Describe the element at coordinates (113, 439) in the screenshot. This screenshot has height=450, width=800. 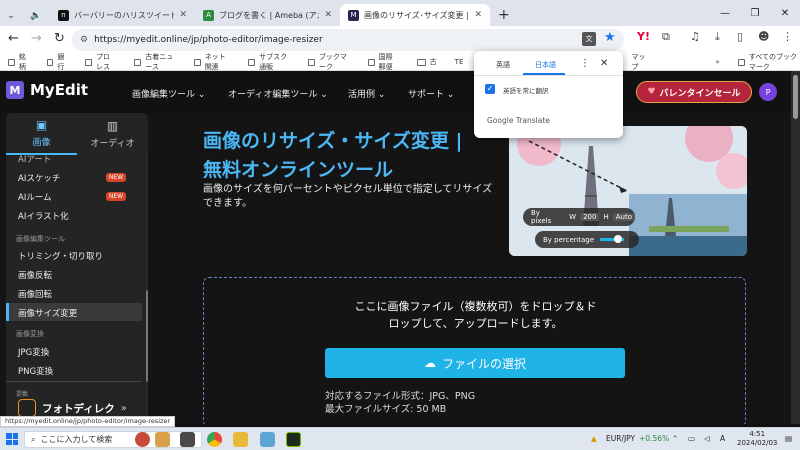
I see `taskbar-search: ⌕ ここに入力して検索` at that location.